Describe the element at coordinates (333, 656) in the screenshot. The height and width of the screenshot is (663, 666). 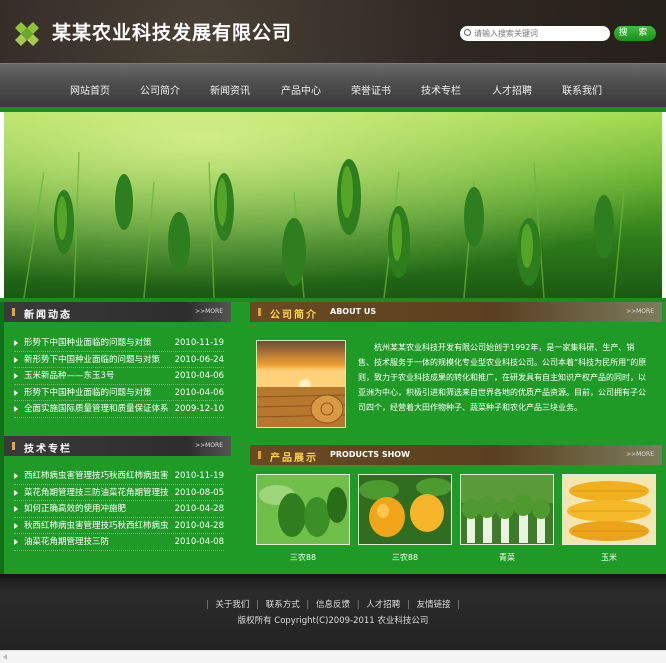
I see `horizontal-scrollbar` at that location.